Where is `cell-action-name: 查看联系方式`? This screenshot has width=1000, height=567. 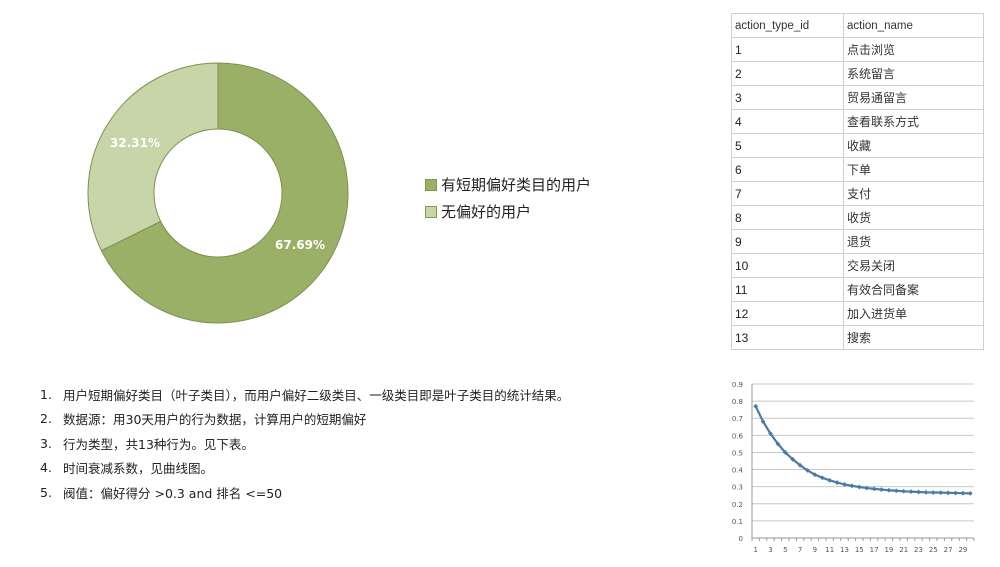 cell-action-name: 查看联系方式 is located at coordinates (913, 121).